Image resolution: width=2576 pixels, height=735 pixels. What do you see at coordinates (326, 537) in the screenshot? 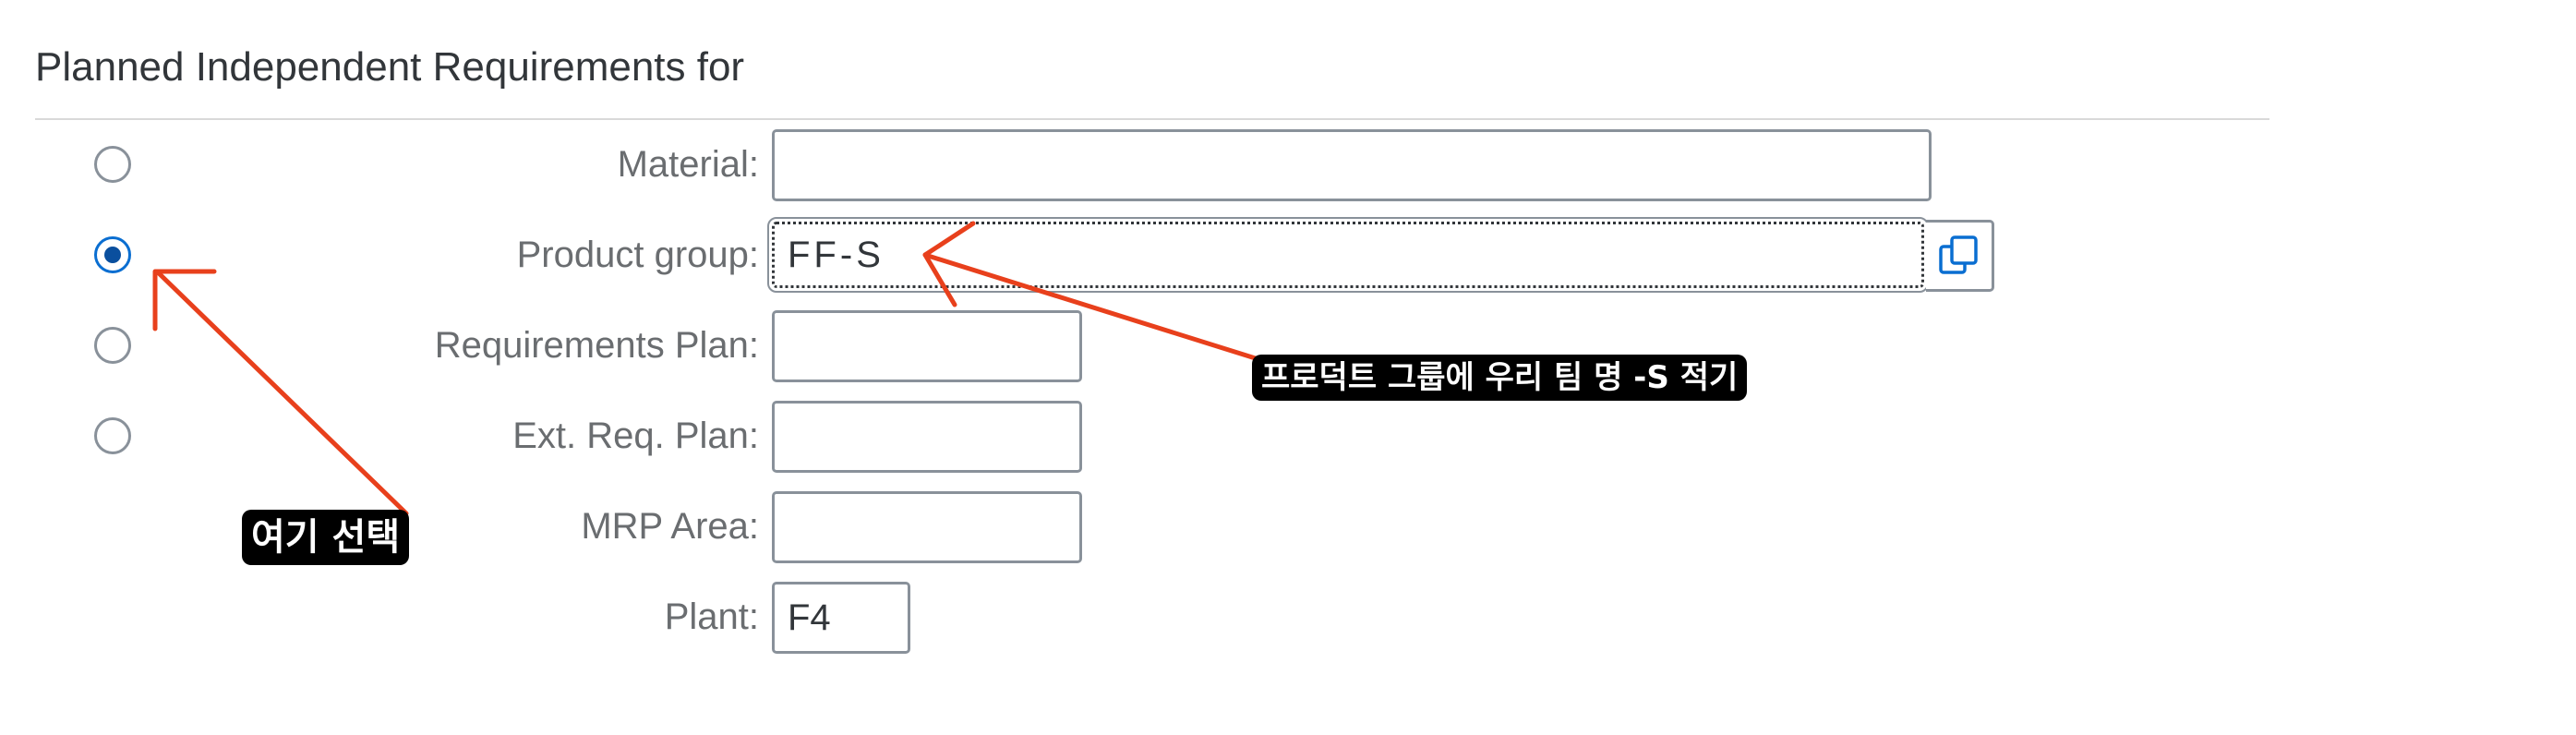
I see `annotation-select-here: 여기 선택` at bounding box center [326, 537].